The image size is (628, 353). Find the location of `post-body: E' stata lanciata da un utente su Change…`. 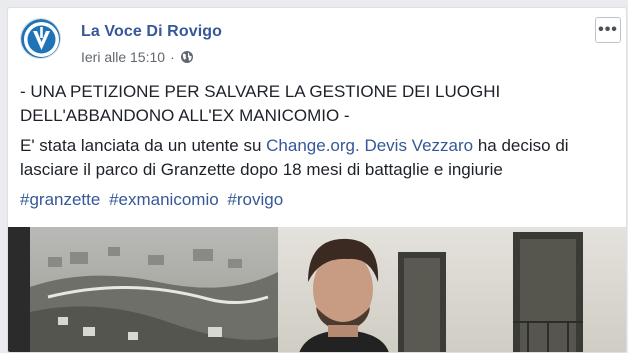

post-body: E' stata lanciata da un utente su Change… is located at coordinates (317, 158).